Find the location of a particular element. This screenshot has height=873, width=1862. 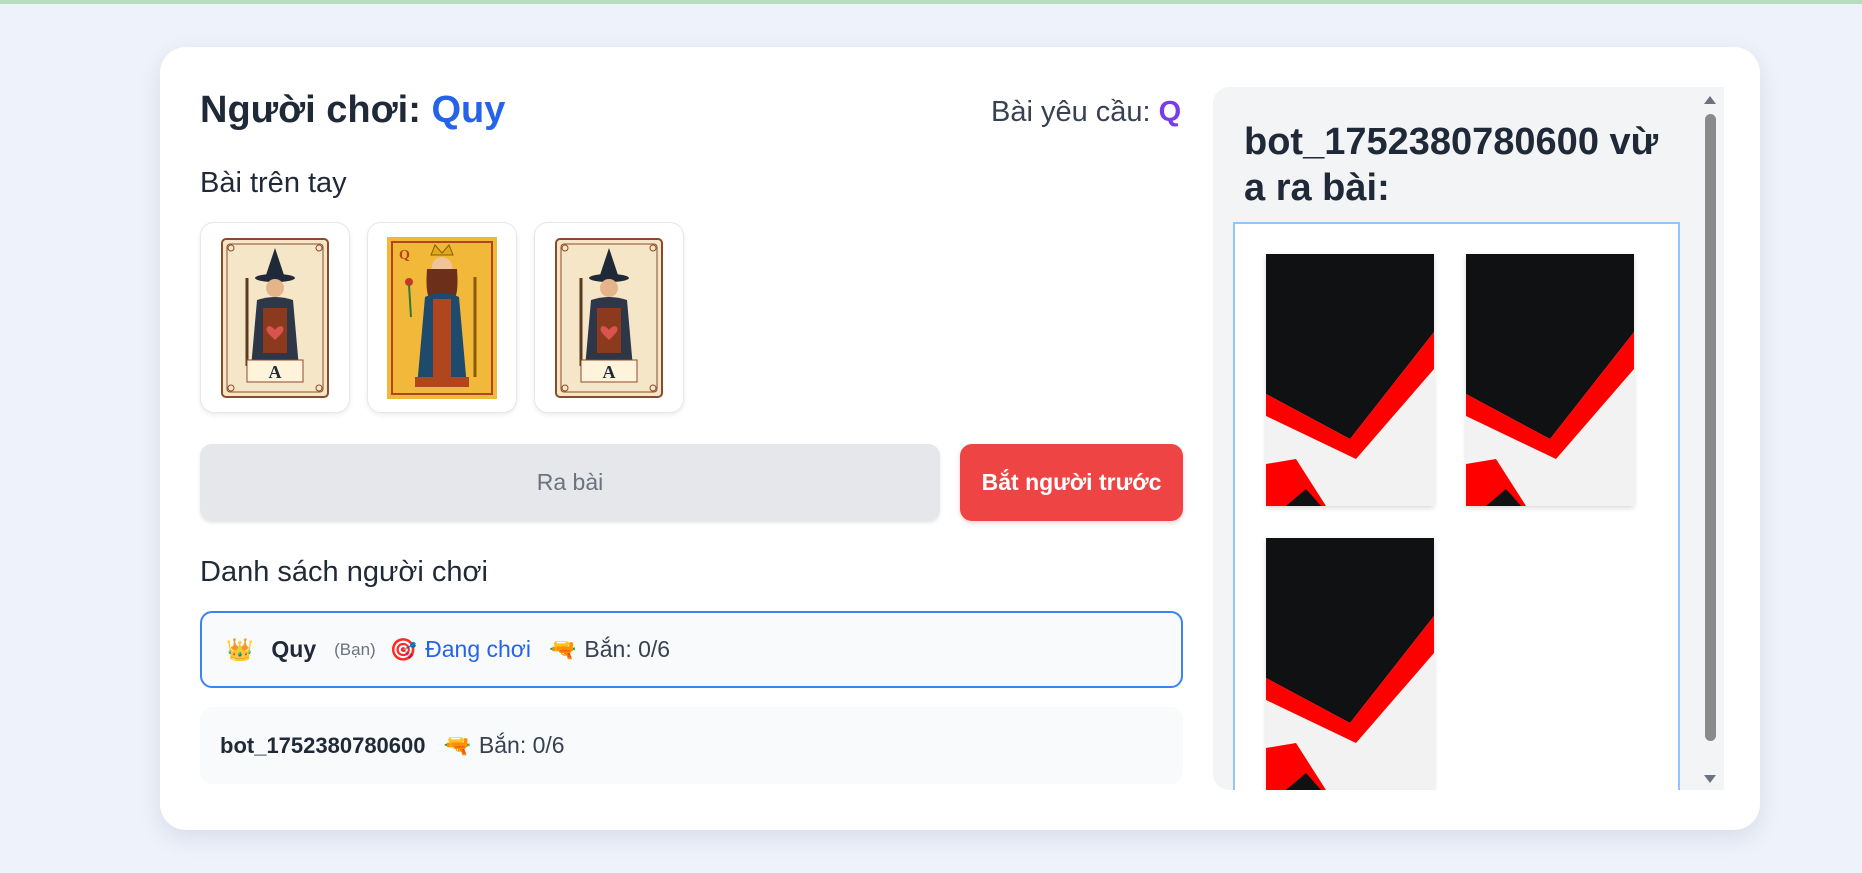

svg-text: Q is located at coordinates (404, 255).